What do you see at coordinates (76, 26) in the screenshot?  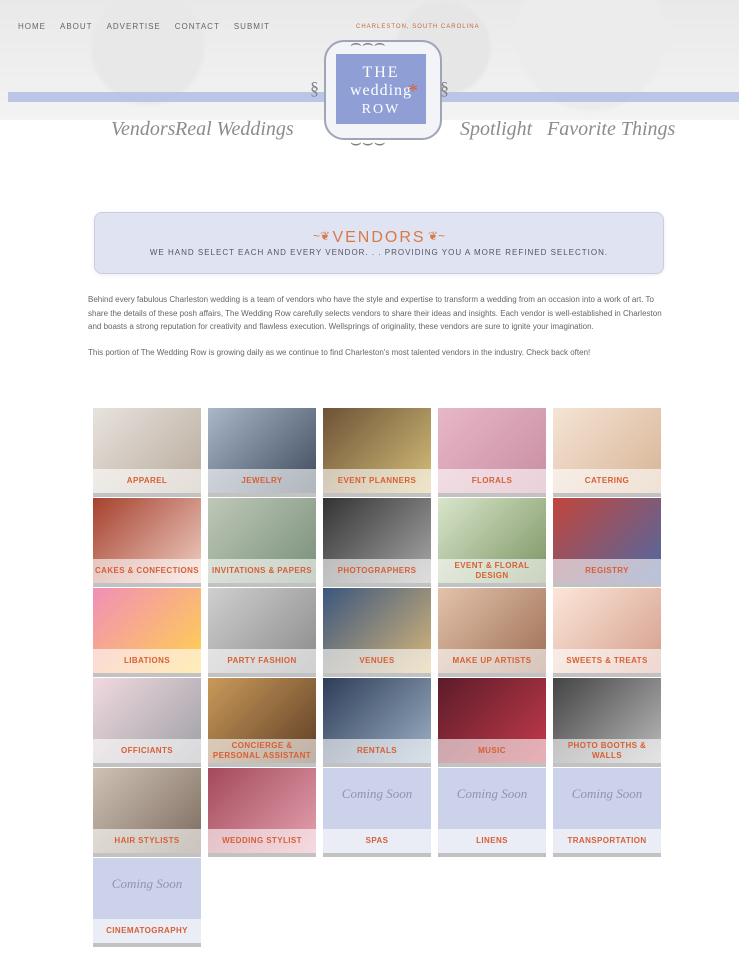 I see `nav-about: ABOUT` at bounding box center [76, 26].